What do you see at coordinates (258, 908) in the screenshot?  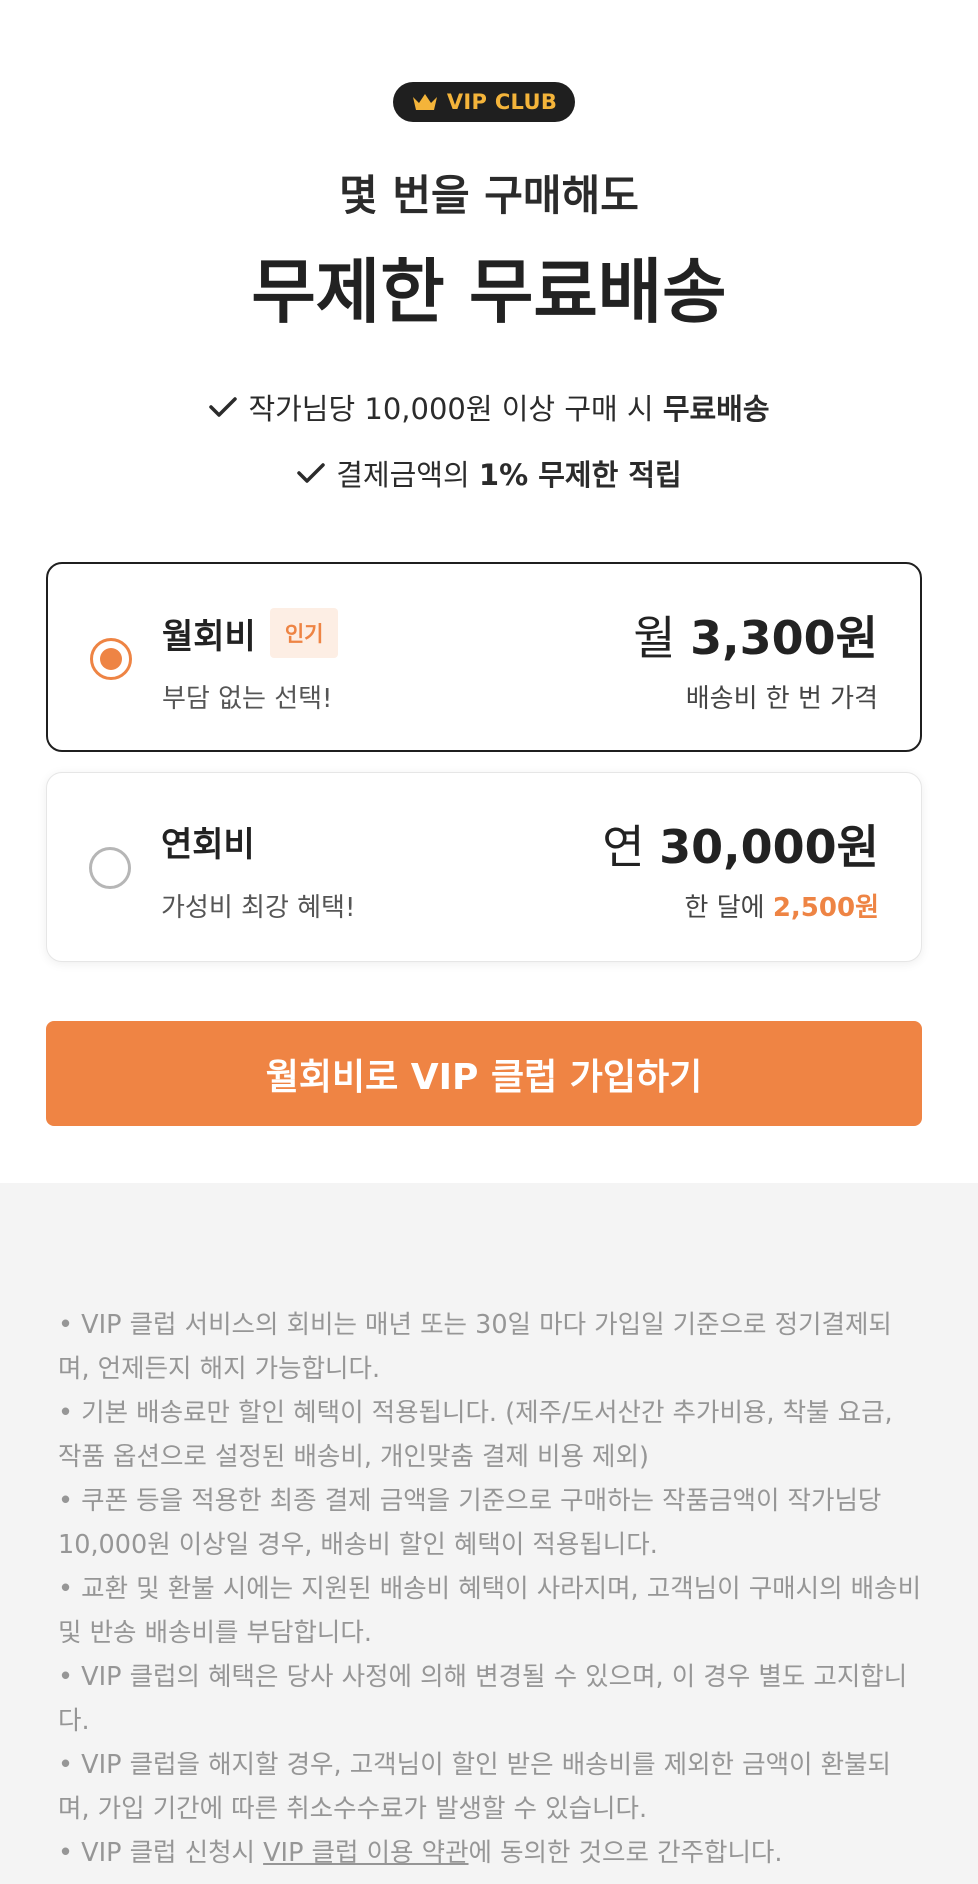 I see `plan-description: 가성비 최강 혜택!` at bounding box center [258, 908].